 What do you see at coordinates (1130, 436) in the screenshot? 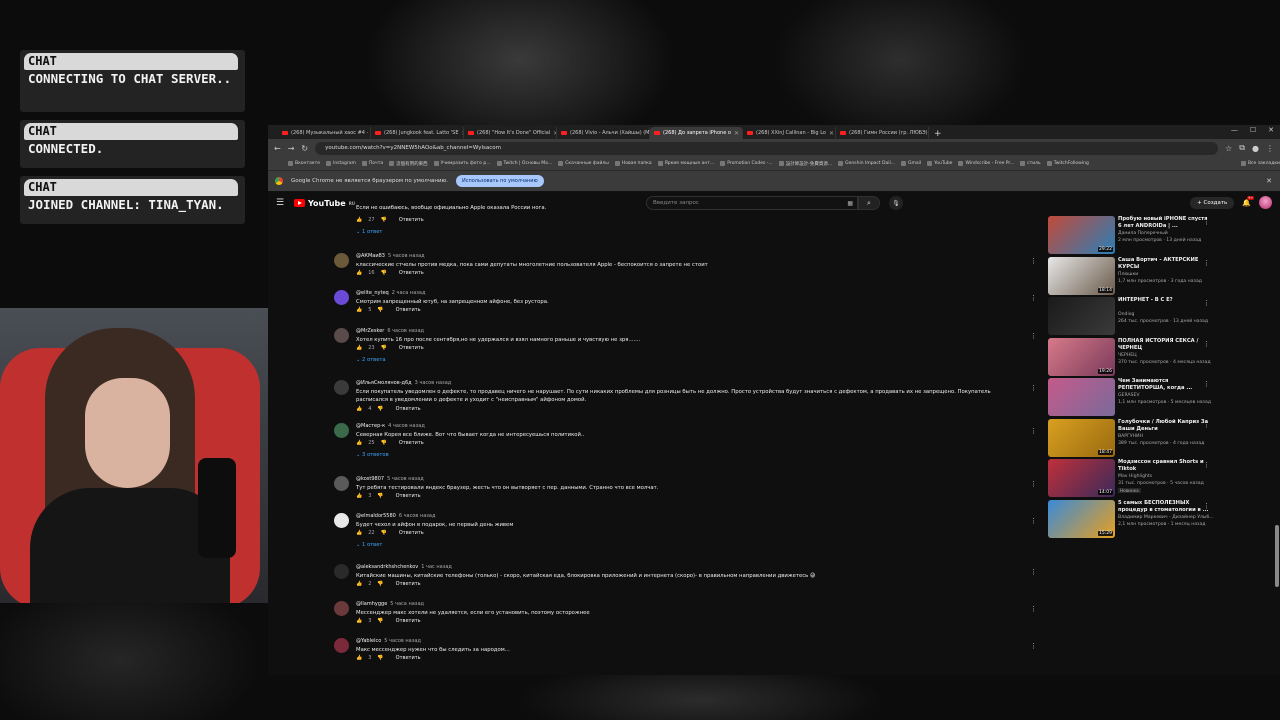
I see `video-channel: ВАРГУНИН` at bounding box center [1130, 436].